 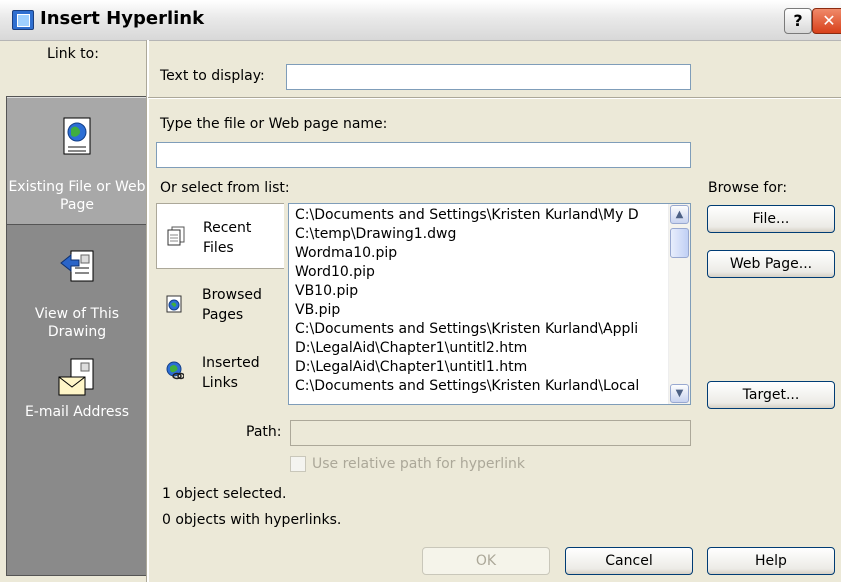 I want to click on tab-browsed-pages: Browsed Pages, so click(x=220, y=304).